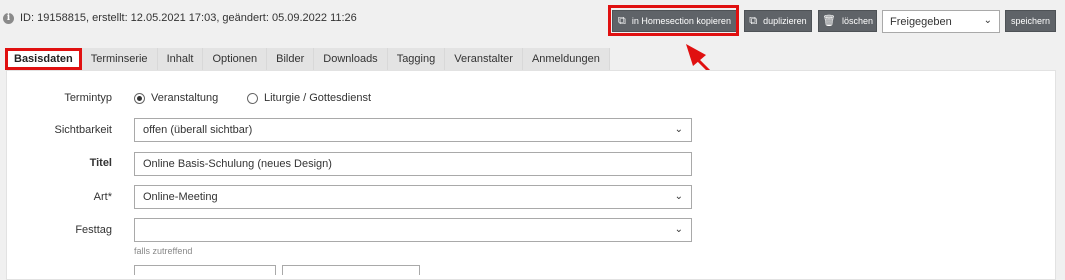  What do you see at coordinates (413, 197) in the screenshot?
I see `art-select: Online-Meeting ⌄` at bounding box center [413, 197].